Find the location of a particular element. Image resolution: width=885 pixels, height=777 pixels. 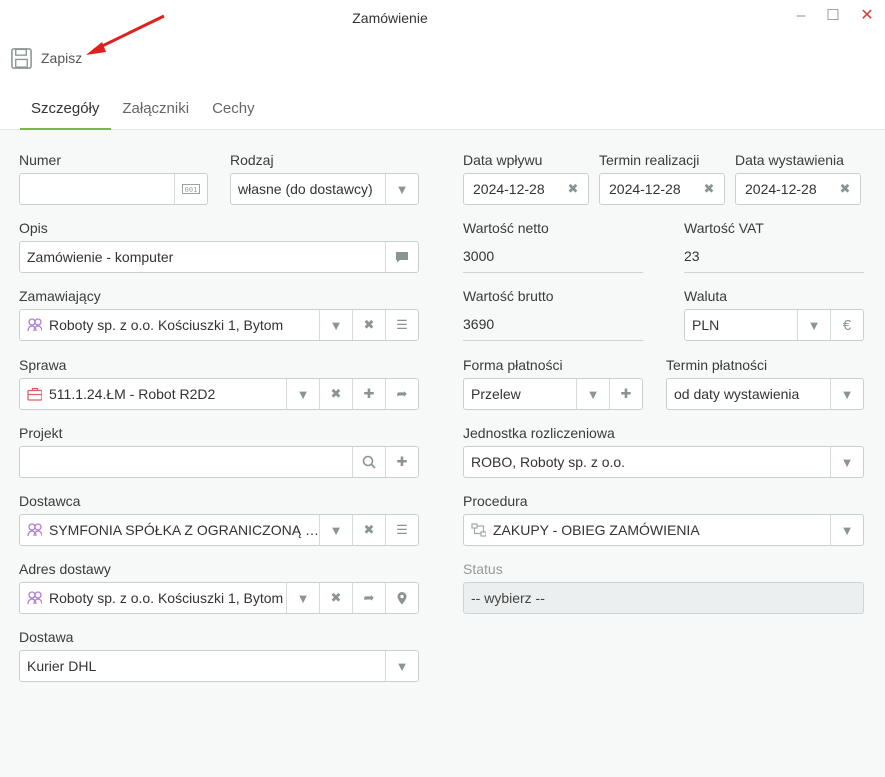

tab-bar: Szczegóły Załączniki Cechy is located at coordinates (143, 111).